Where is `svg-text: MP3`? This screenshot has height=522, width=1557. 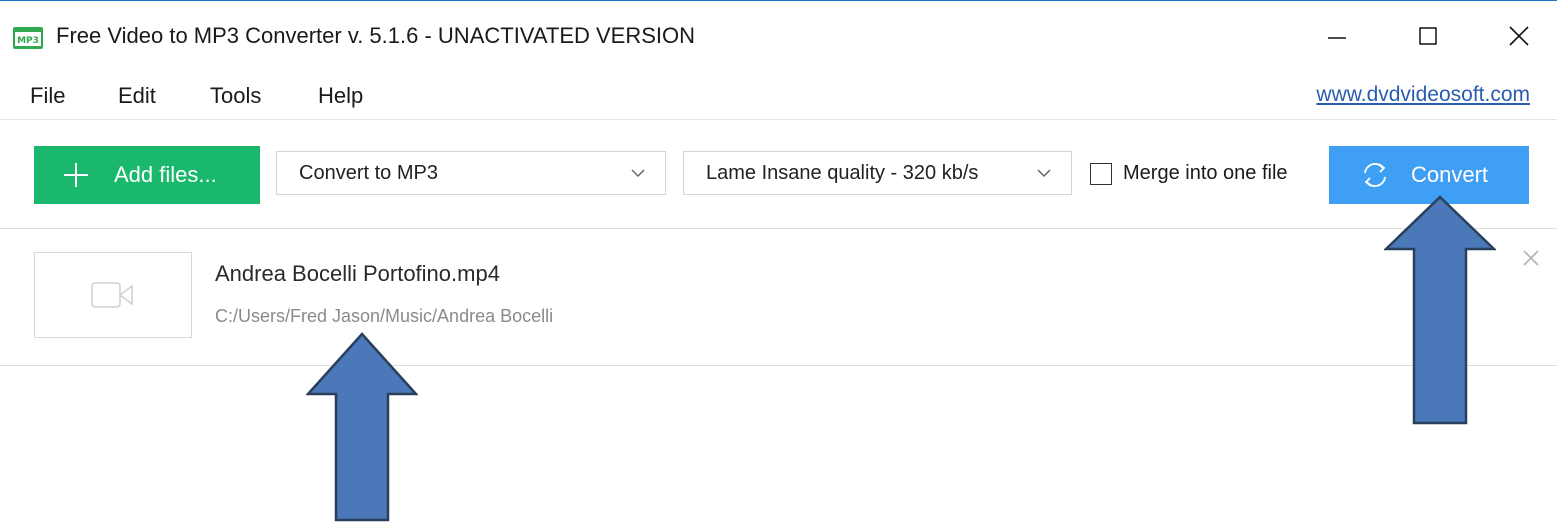
svg-text: MP3 is located at coordinates (28, 41).